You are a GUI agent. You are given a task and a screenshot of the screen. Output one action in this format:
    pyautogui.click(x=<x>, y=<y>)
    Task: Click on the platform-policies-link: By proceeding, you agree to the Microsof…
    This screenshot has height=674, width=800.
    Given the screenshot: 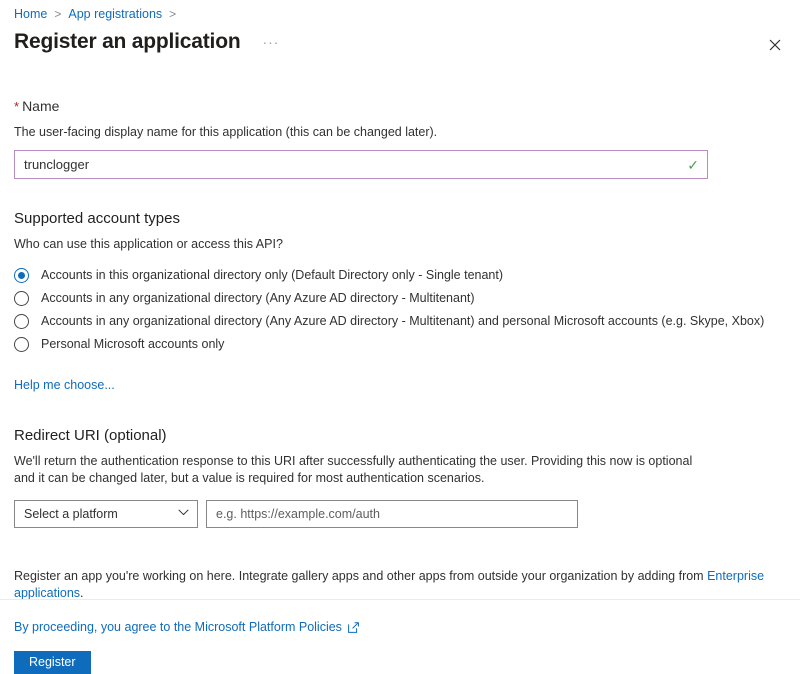 What is the action you would take?
    pyautogui.click(x=178, y=627)
    